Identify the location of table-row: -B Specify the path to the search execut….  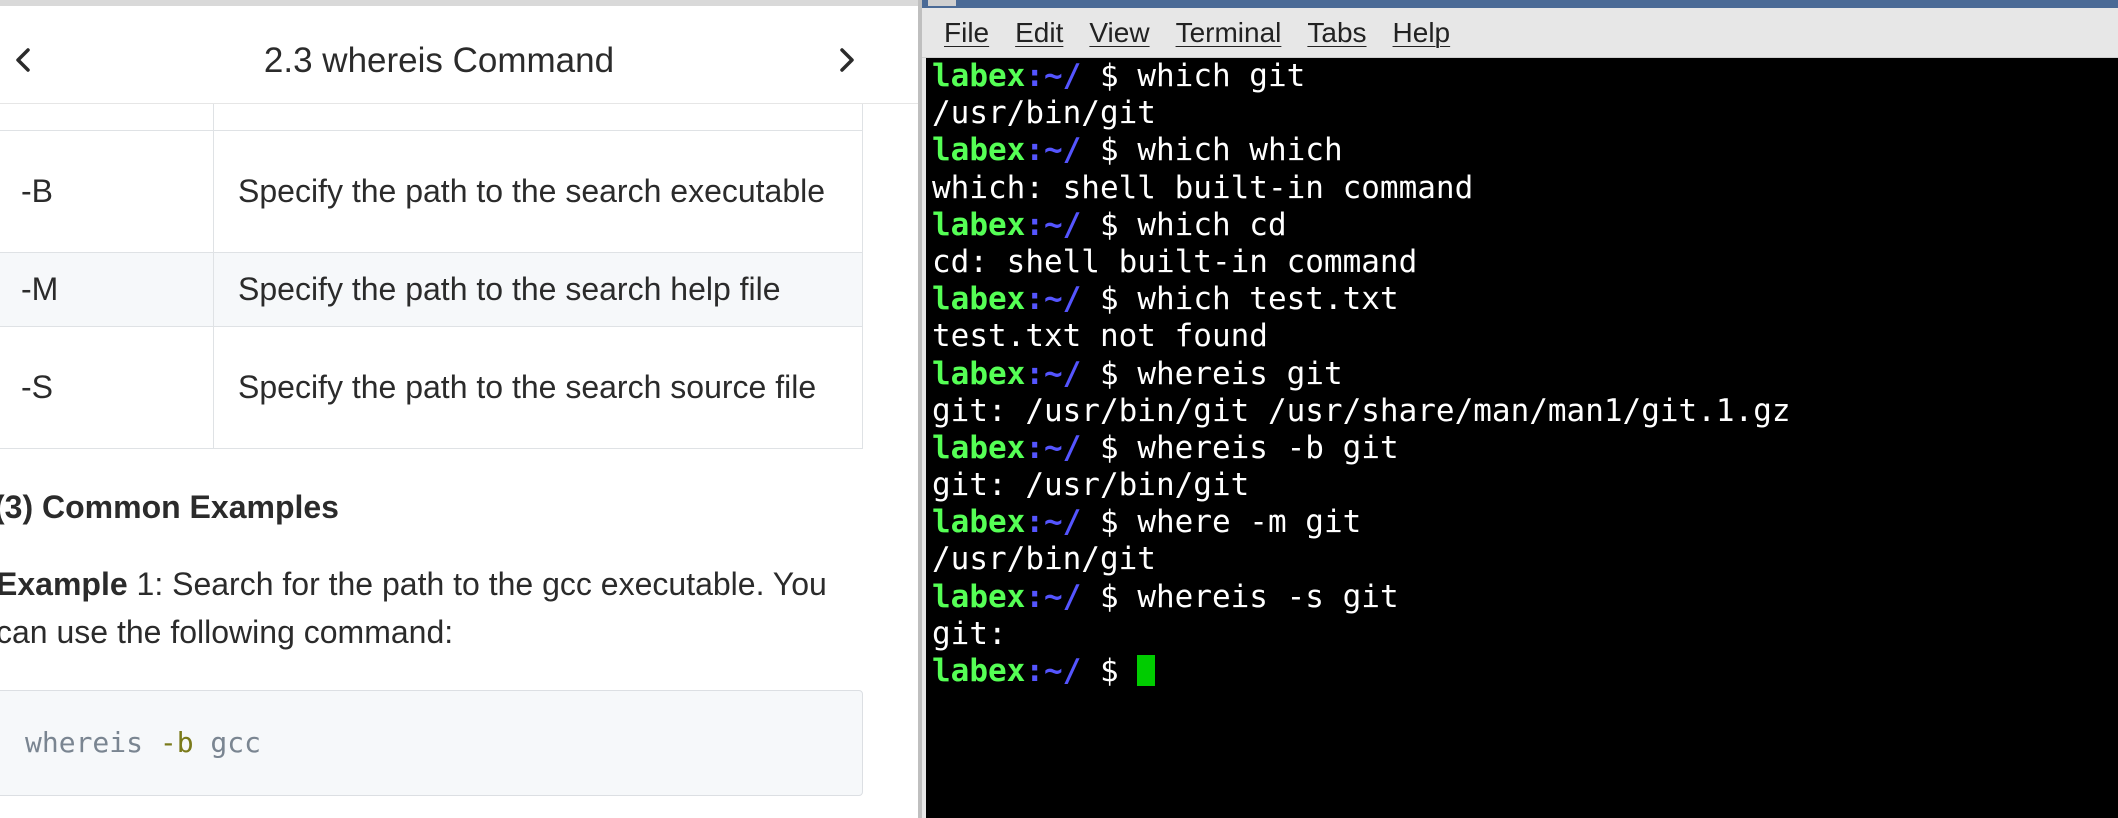
(431, 191).